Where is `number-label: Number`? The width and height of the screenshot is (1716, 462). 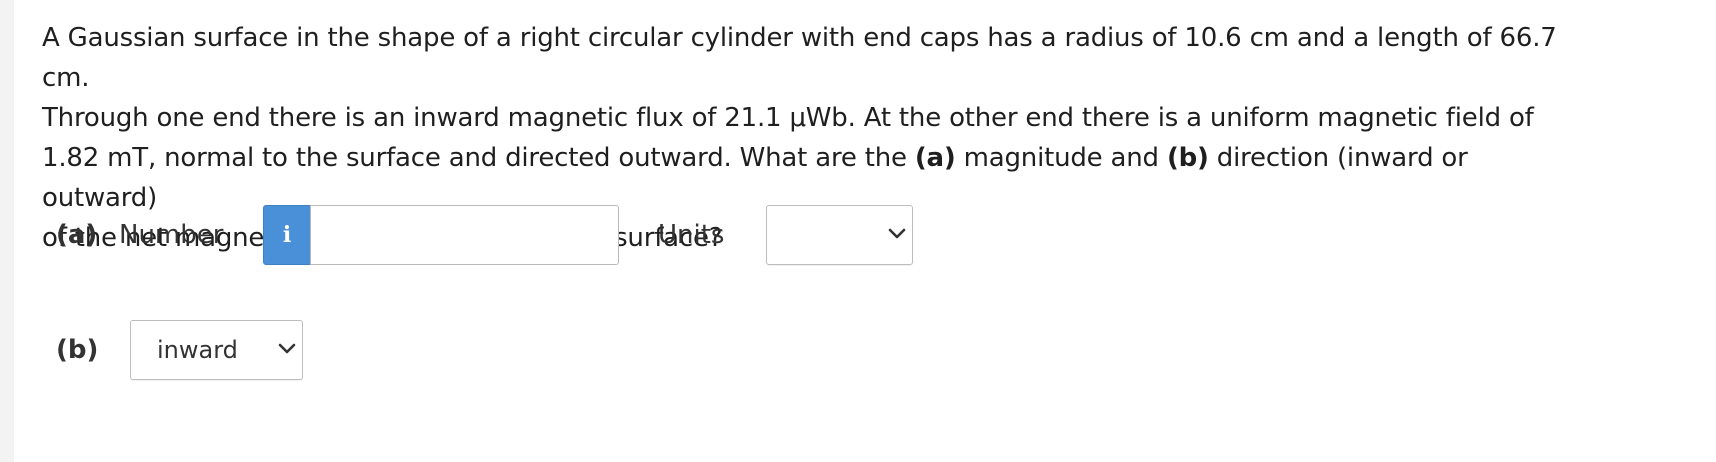 number-label: Number is located at coordinates (171, 235).